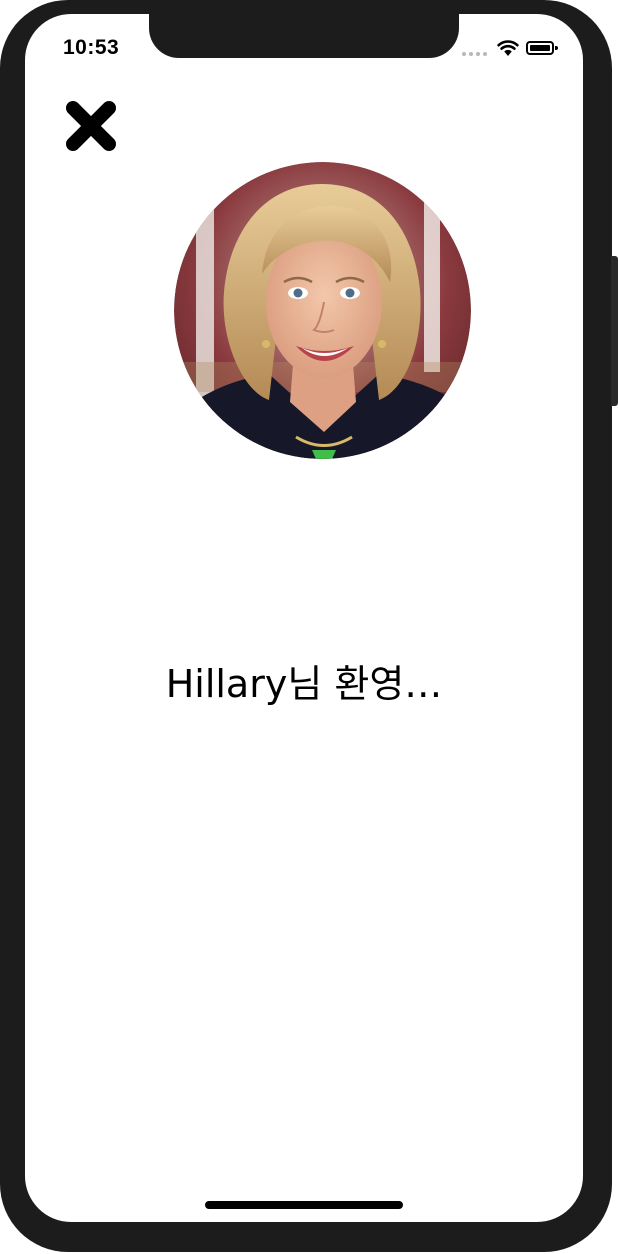 This screenshot has width=618, height=1254. I want to click on status-icons, so click(514, 49).